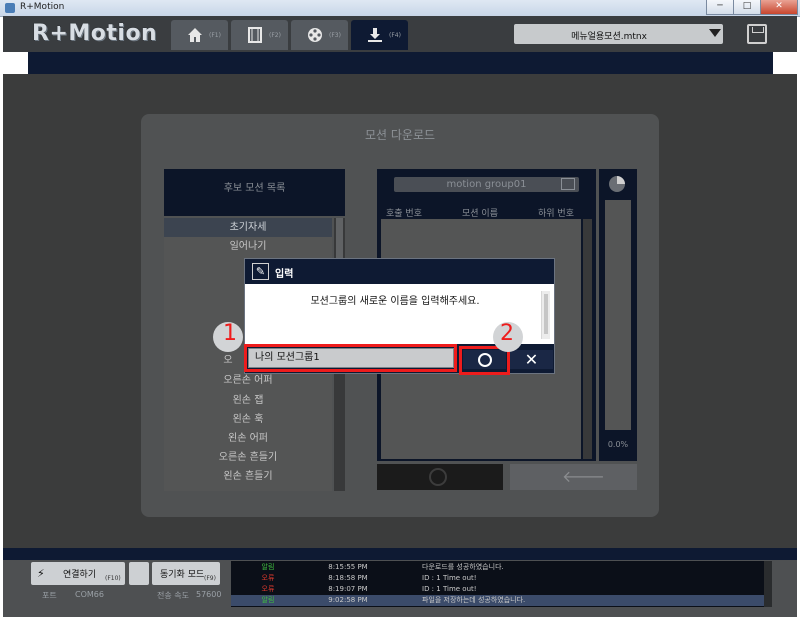 Image resolution: width=800 pixels, height=617 pixels. I want to click on tab-home-key: (F1), so click(215, 35).